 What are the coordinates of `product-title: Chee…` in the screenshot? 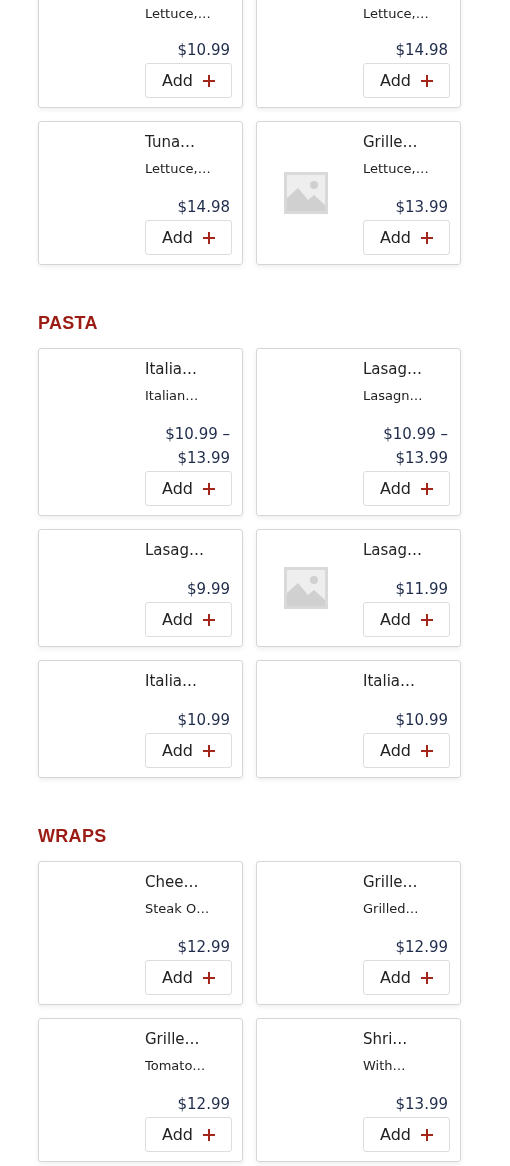 It's located at (172, 882).